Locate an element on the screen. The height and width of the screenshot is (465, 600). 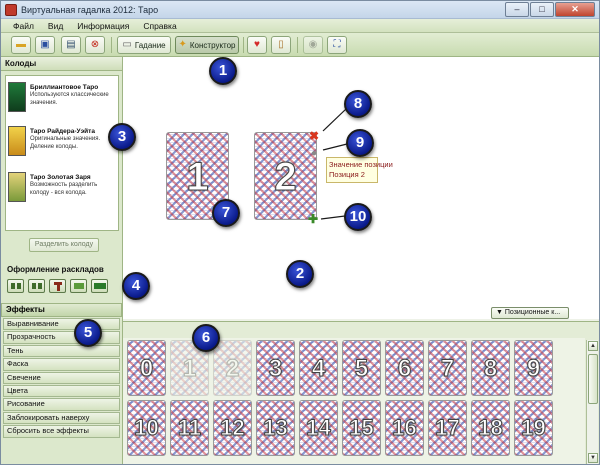
effect-glow: Свечение is located at coordinates (61, 377).